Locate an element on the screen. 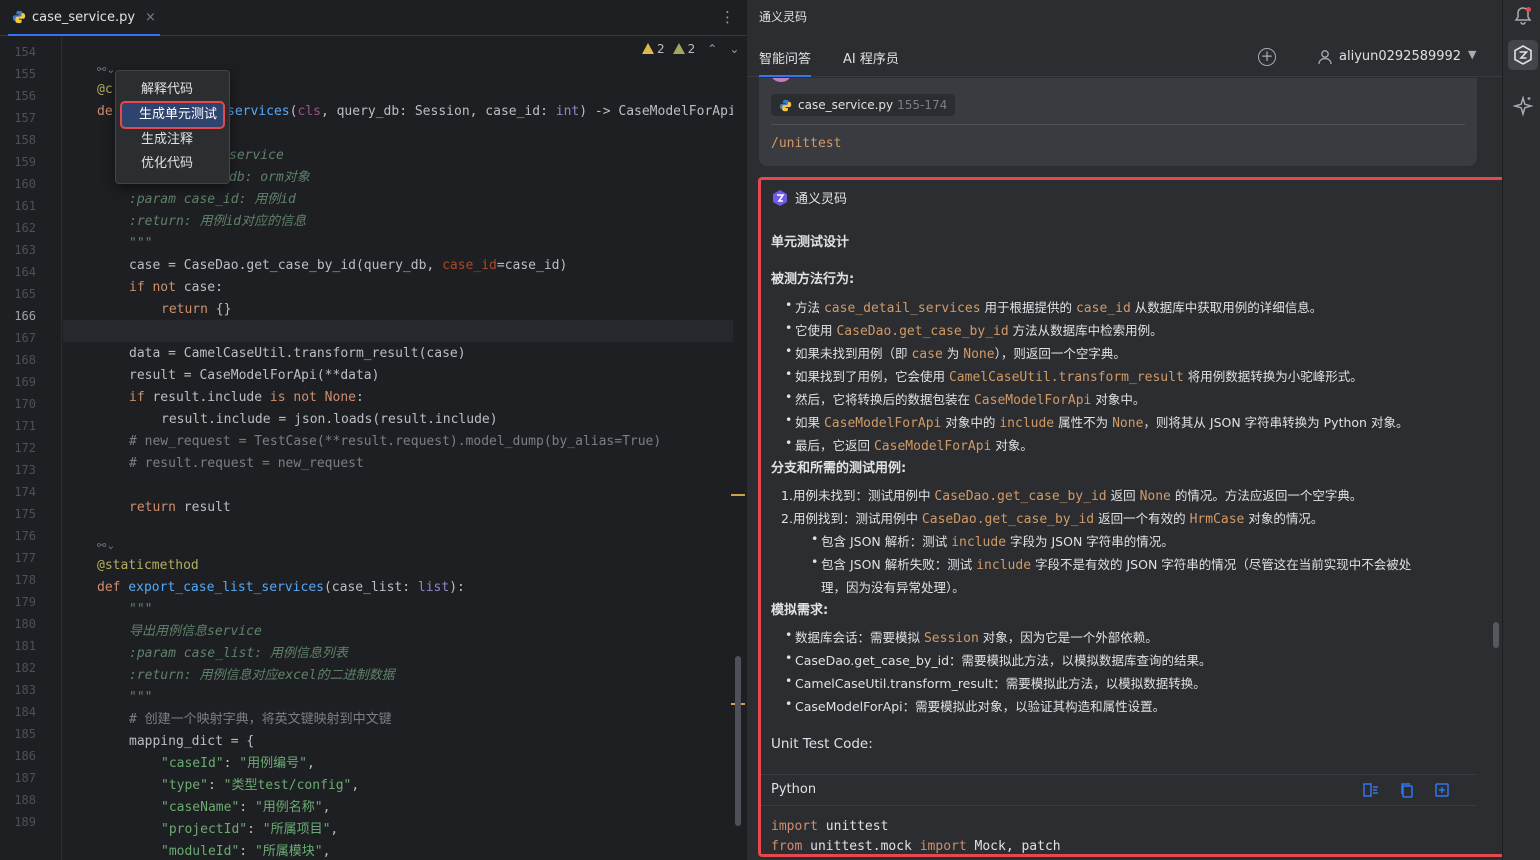 Image resolution: width=1540 pixels, height=860 pixels. new-file-icon is located at coordinates (1442, 790).